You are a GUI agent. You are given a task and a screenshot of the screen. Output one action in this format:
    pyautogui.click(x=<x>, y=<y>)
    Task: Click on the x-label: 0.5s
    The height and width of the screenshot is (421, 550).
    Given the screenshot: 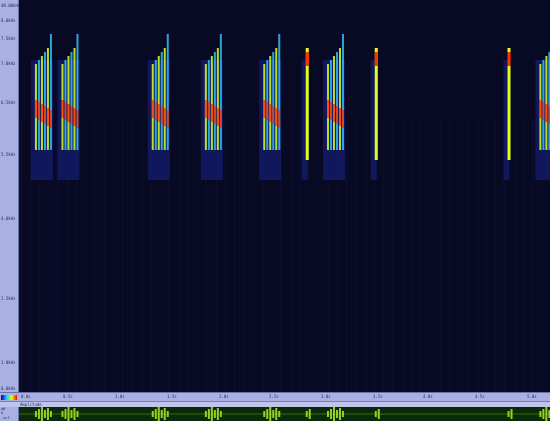 What is the action you would take?
    pyautogui.click(x=68, y=396)
    